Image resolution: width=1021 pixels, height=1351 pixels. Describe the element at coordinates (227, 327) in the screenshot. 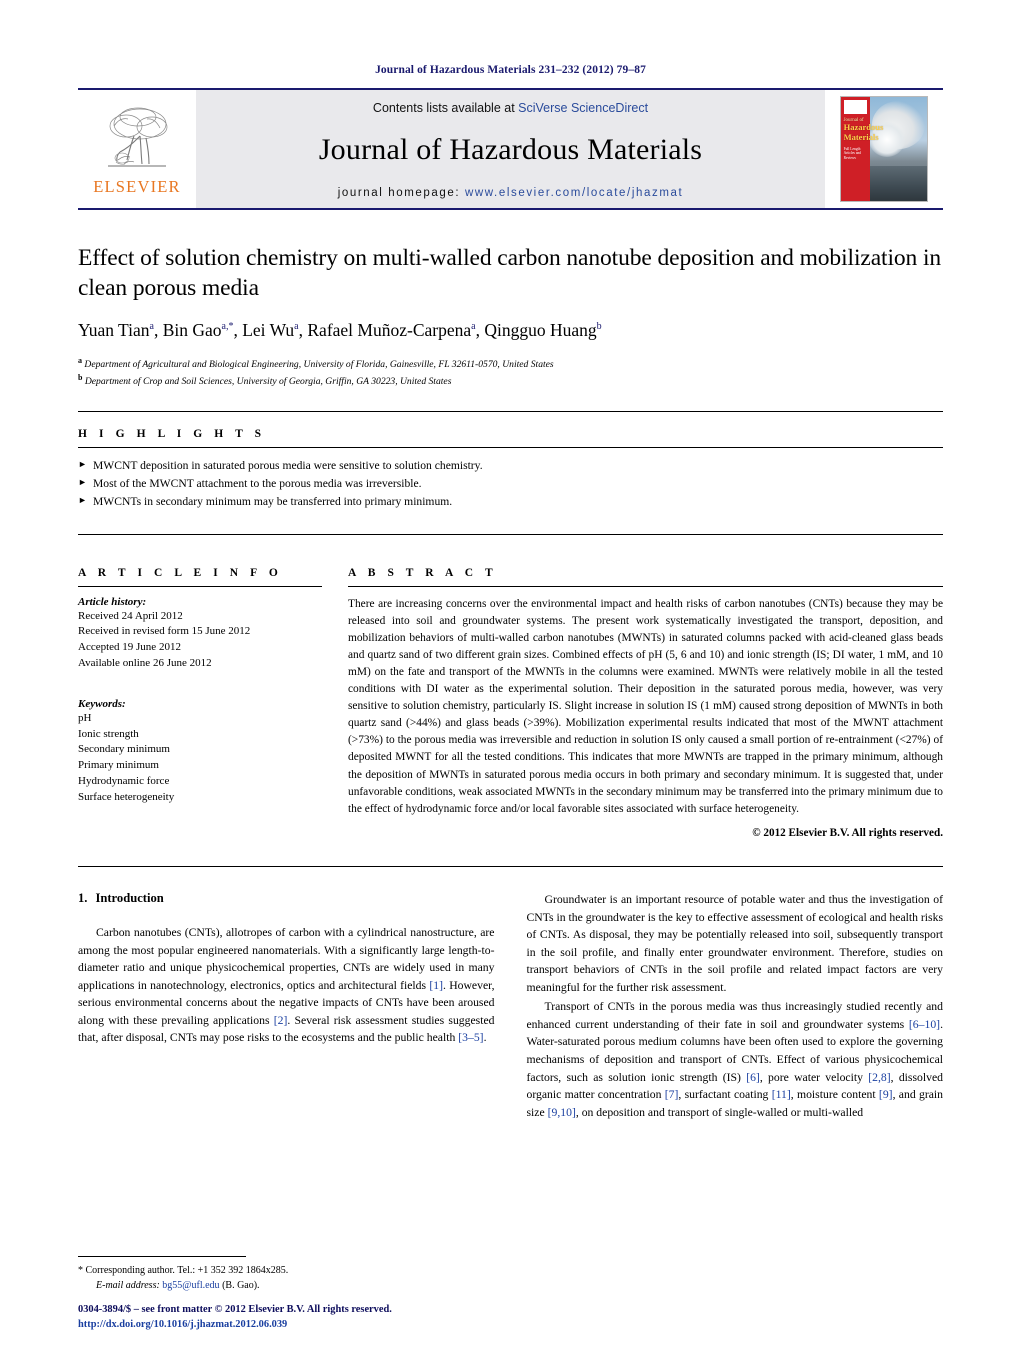

I see `author-1-affiliation-marker: a,*` at that location.